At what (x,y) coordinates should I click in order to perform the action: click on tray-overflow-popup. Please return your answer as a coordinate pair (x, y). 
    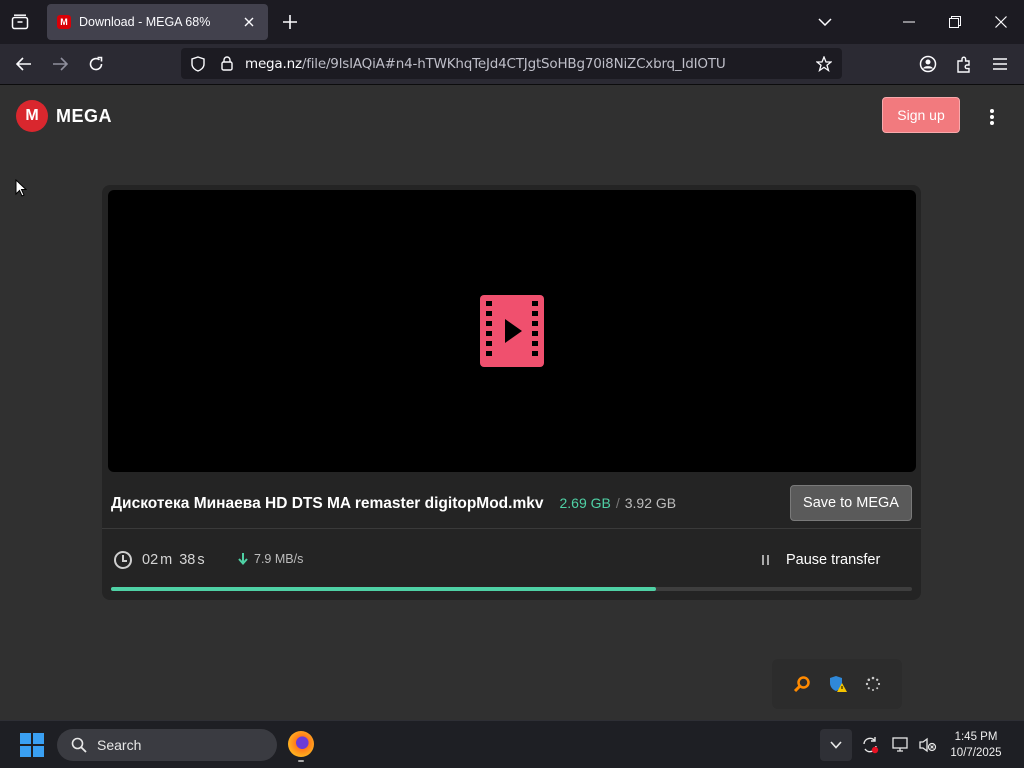
    Looking at the image, I should click on (837, 684).